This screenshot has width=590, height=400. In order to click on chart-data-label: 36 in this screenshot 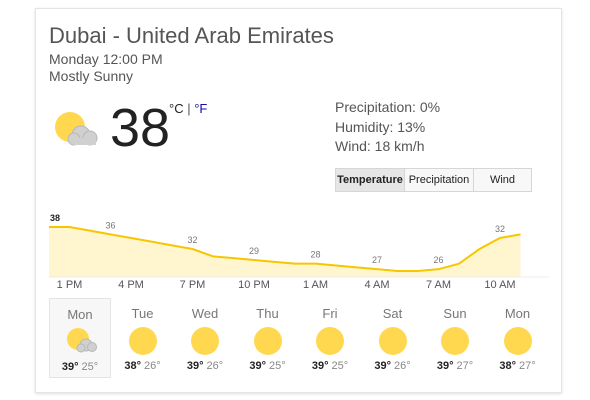, I will do `click(110, 225)`.